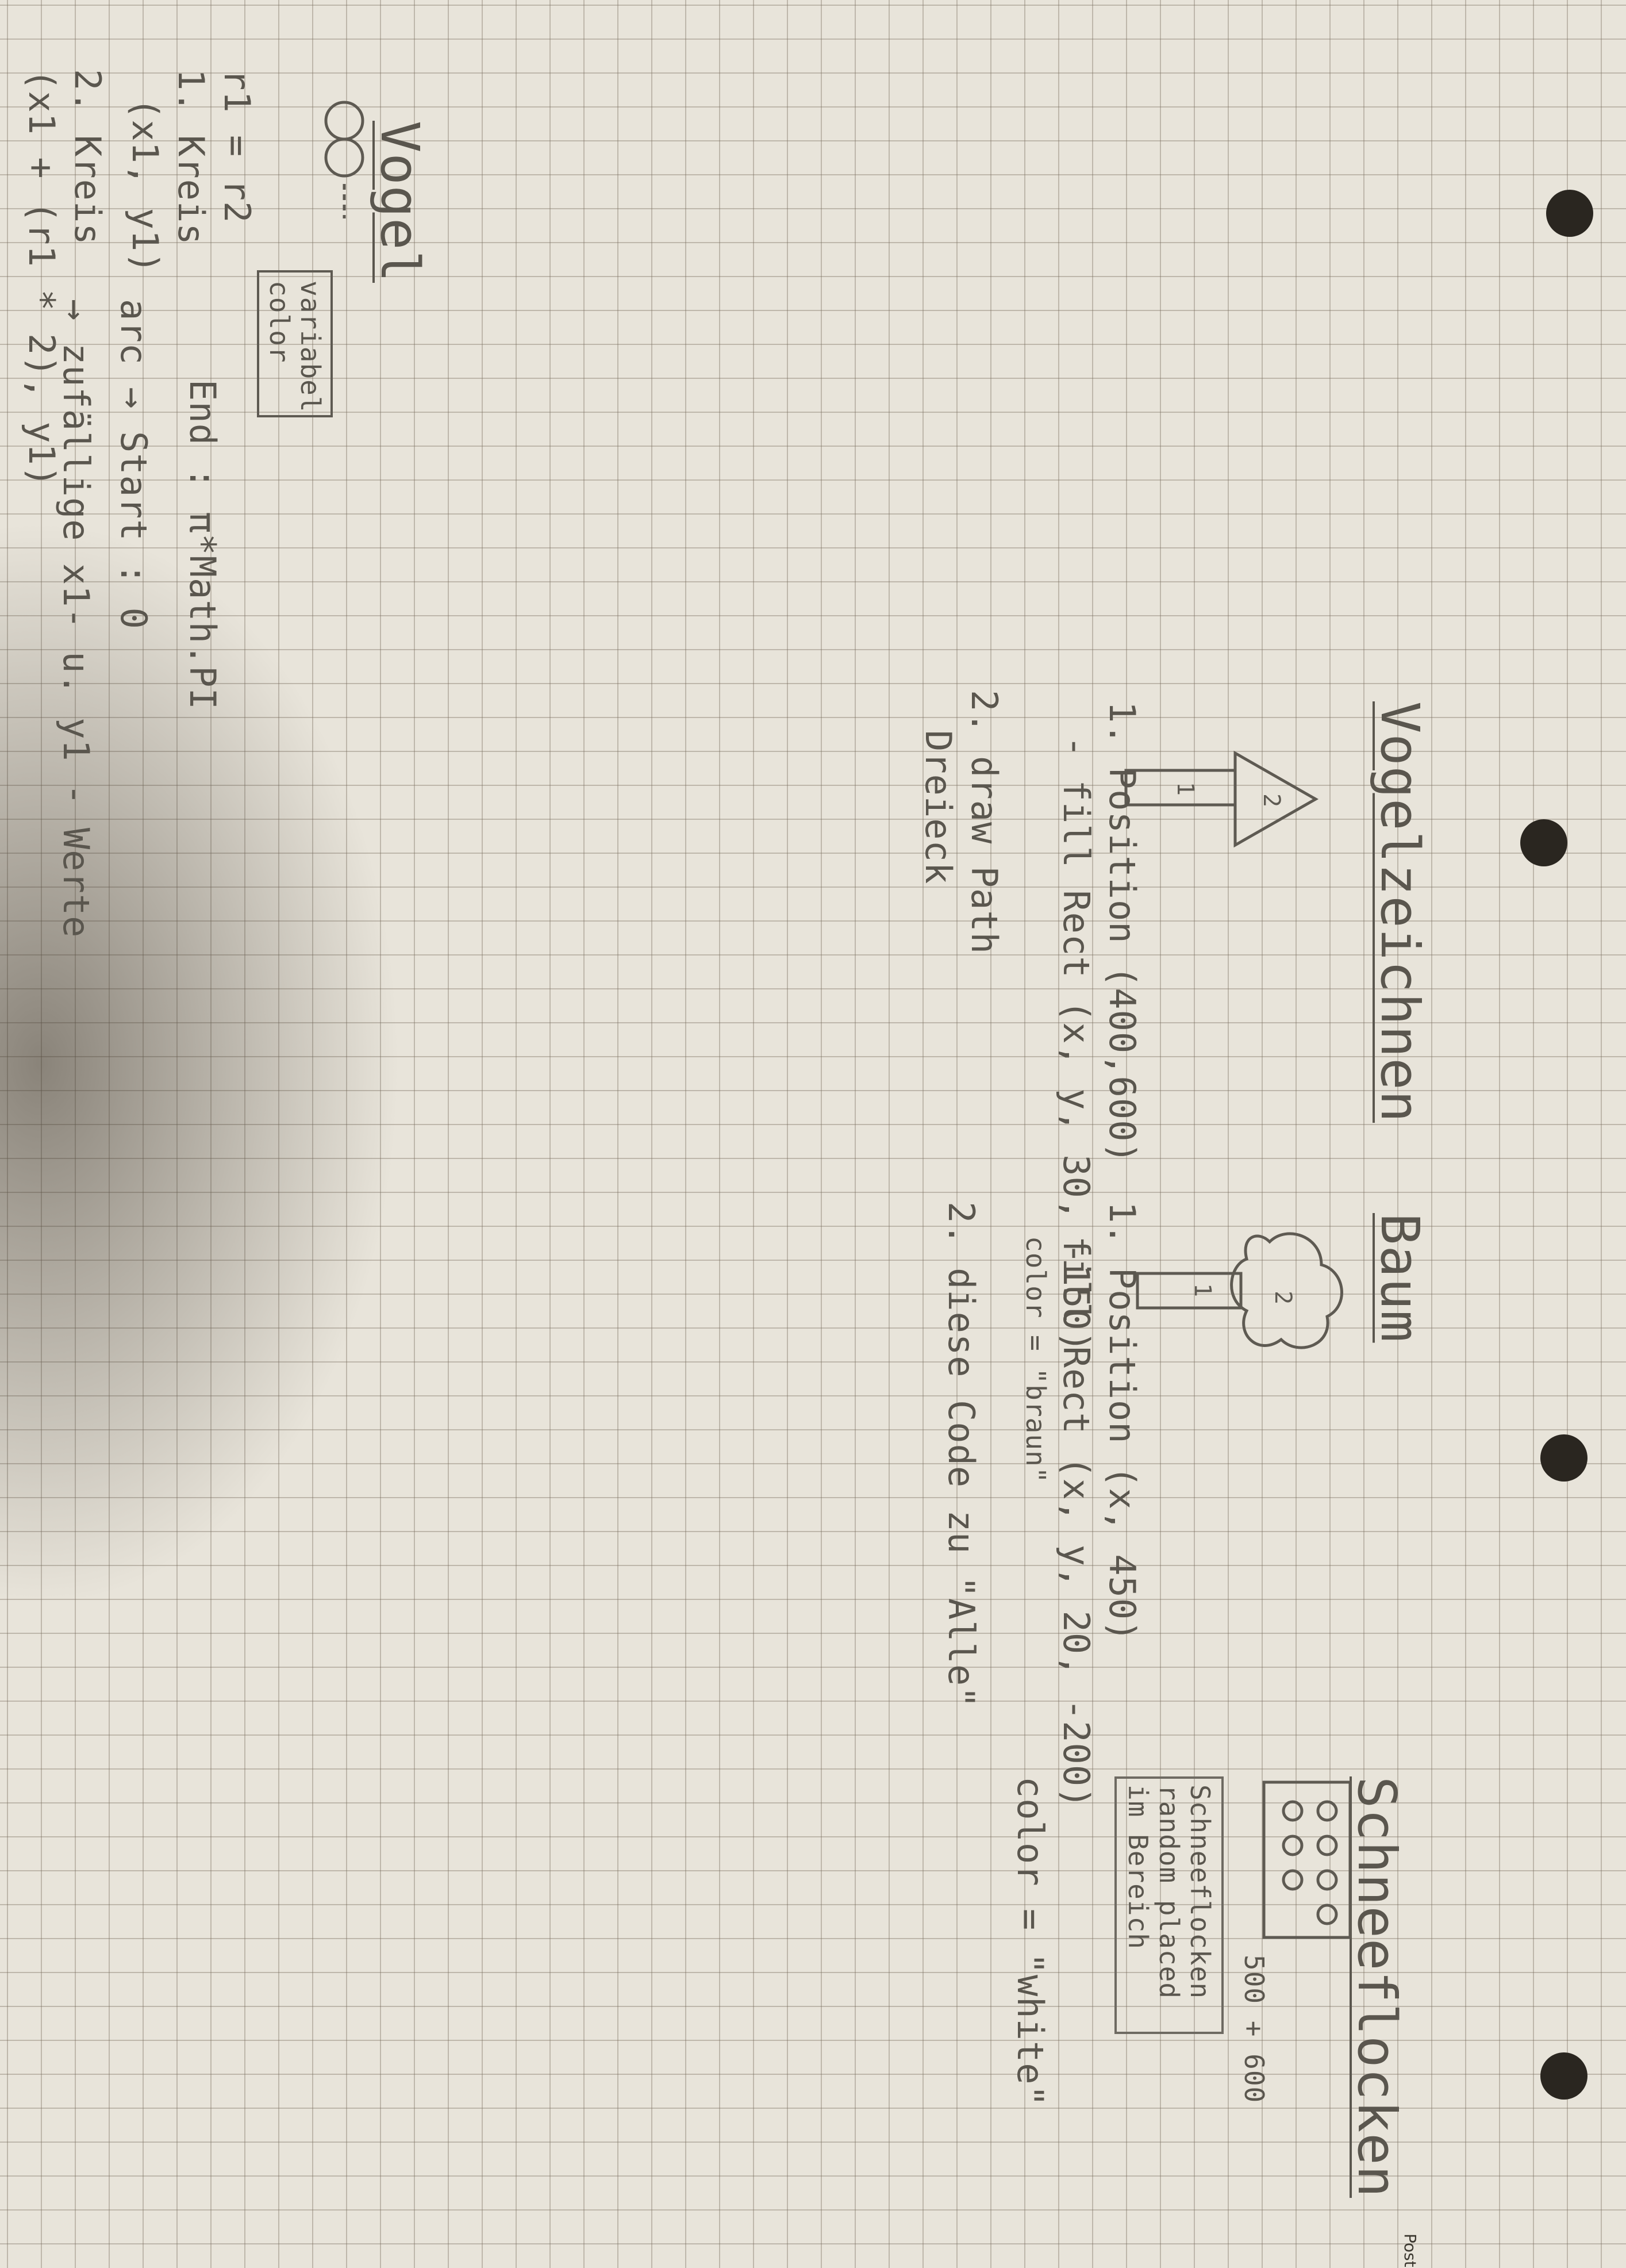  I want to click on paper-brand: Post, so click(1411, 2250).